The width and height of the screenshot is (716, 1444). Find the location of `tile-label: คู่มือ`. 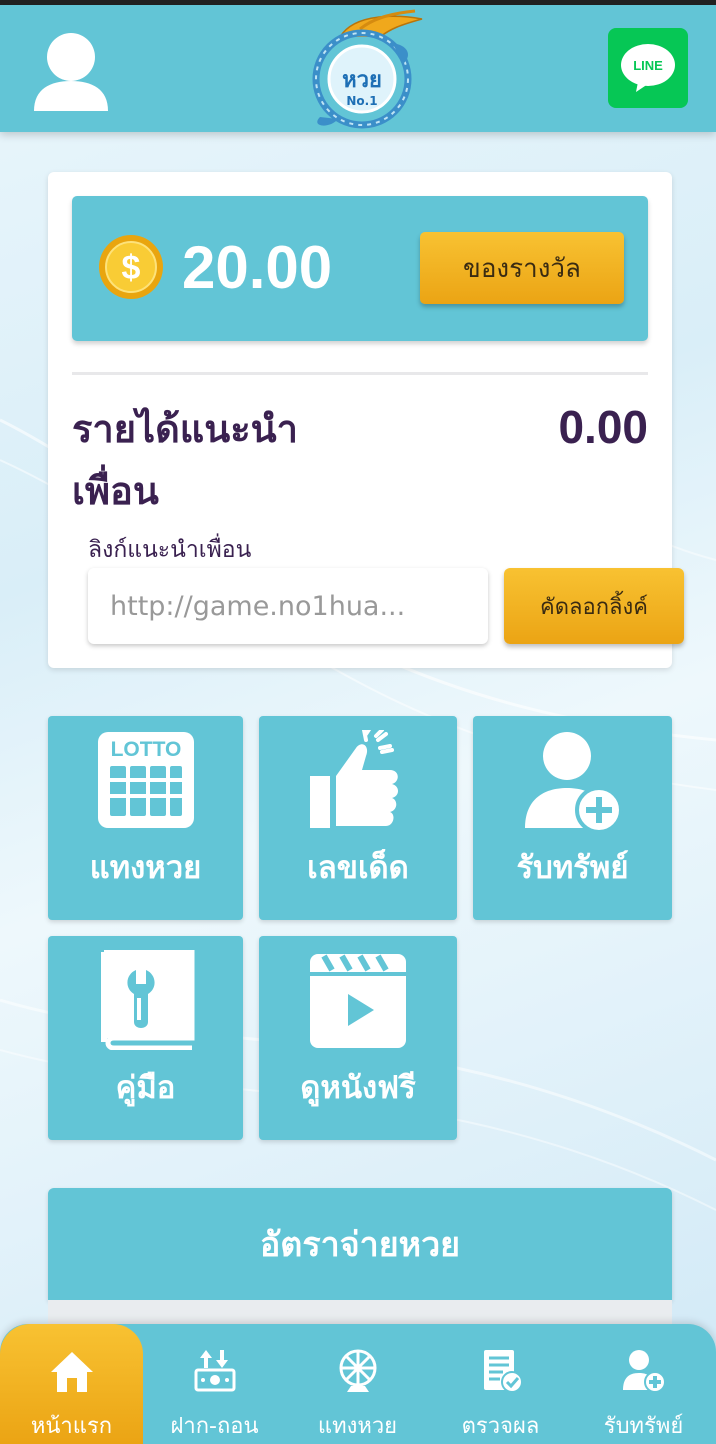

tile-label: คู่มือ is located at coordinates (145, 1088).